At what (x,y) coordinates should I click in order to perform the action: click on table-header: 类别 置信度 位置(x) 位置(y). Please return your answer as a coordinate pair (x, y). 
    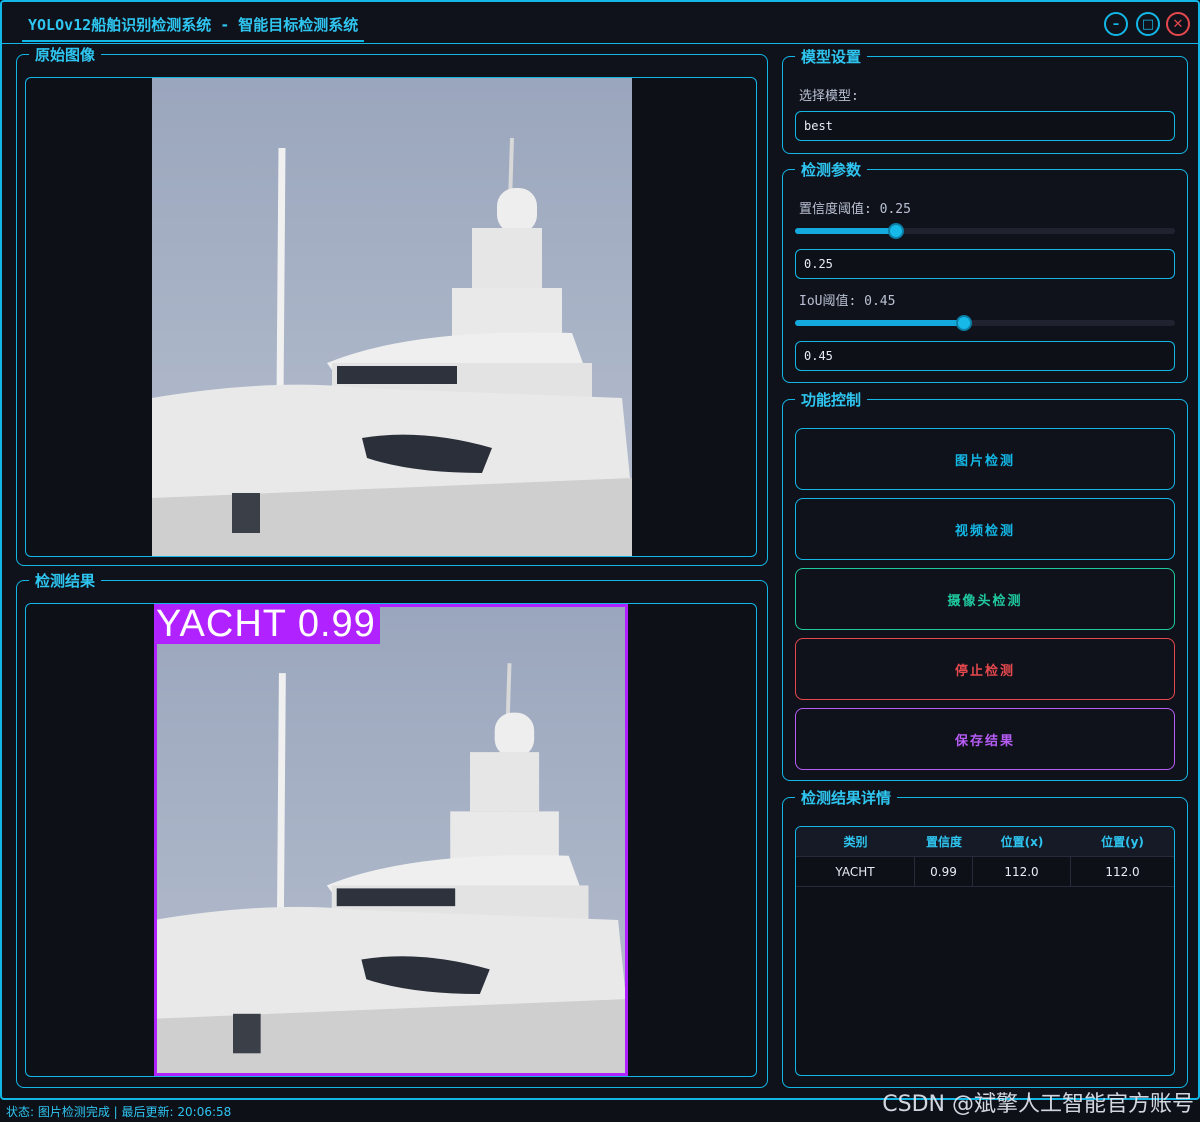
    Looking at the image, I should click on (985, 842).